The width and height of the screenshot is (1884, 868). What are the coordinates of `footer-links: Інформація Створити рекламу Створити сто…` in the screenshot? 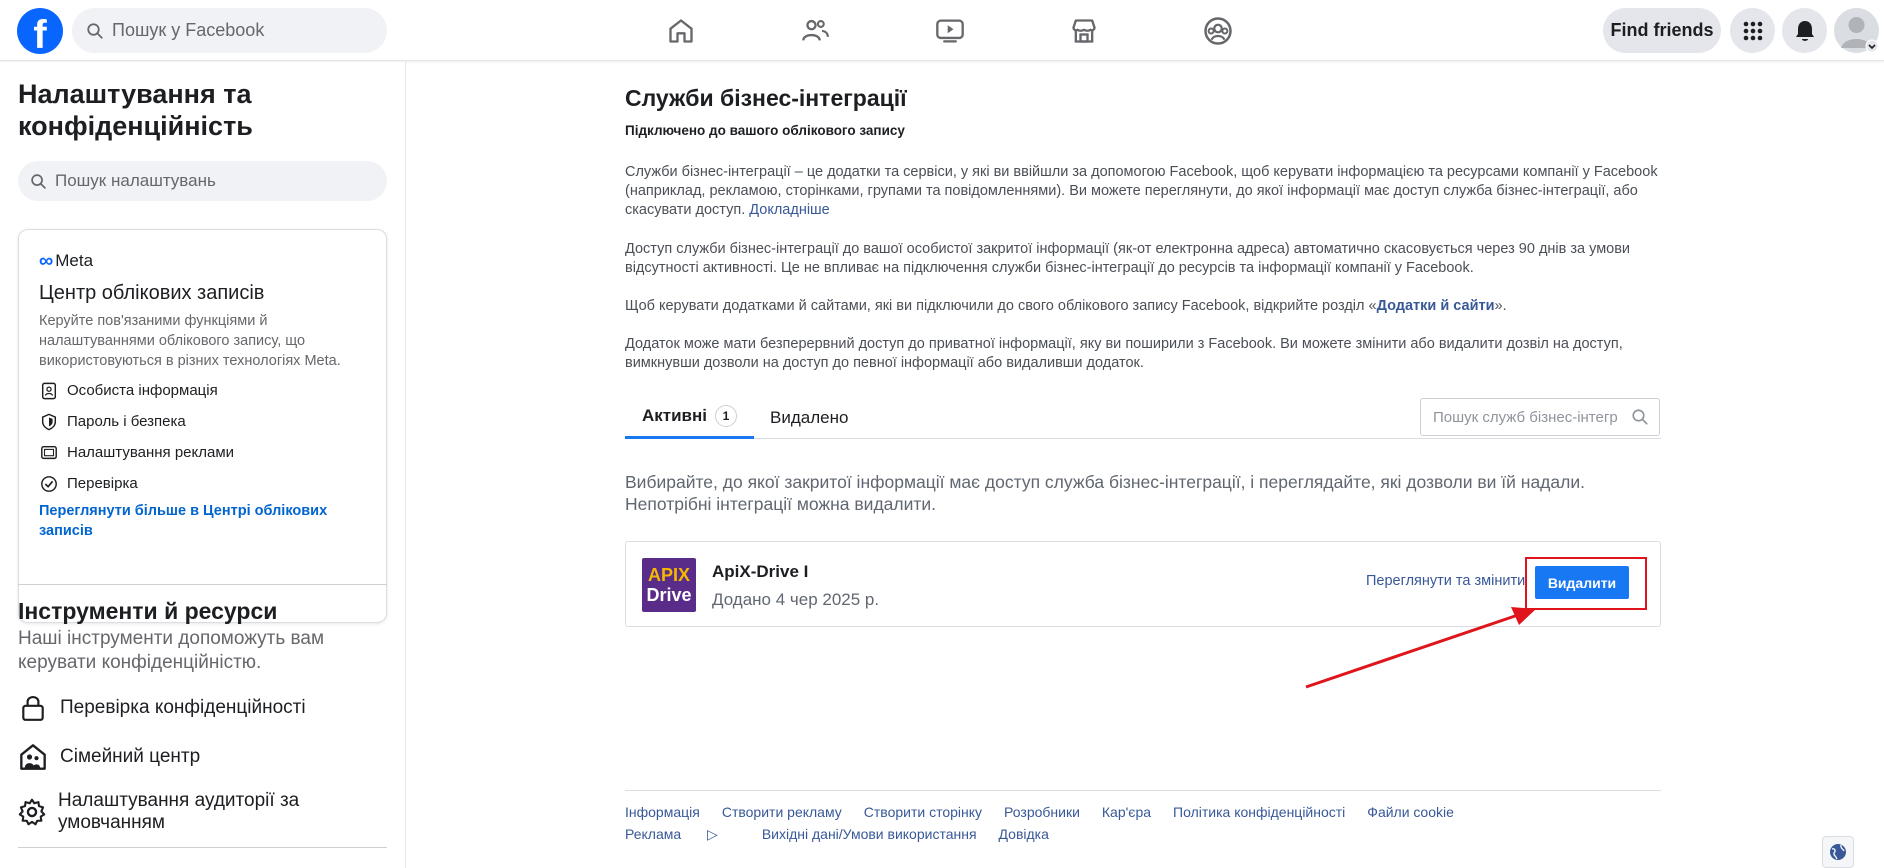 It's located at (1095, 823).